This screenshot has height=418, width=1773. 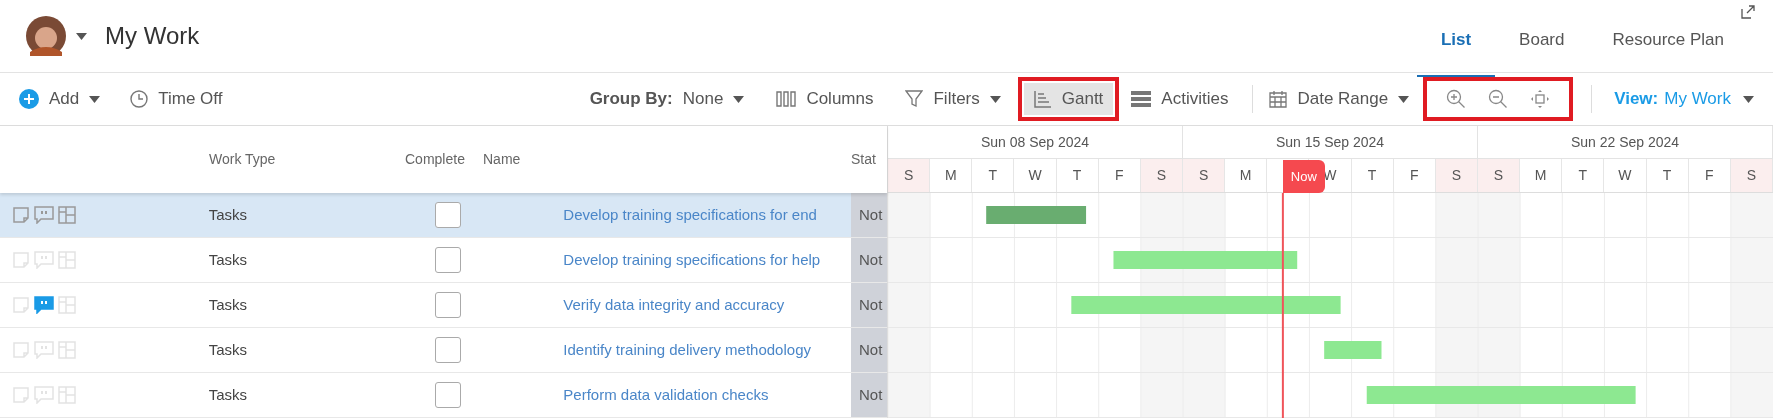 What do you see at coordinates (1339, 99) in the screenshot?
I see `date-range-dropdown: Date Range` at bounding box center [1339, 99].